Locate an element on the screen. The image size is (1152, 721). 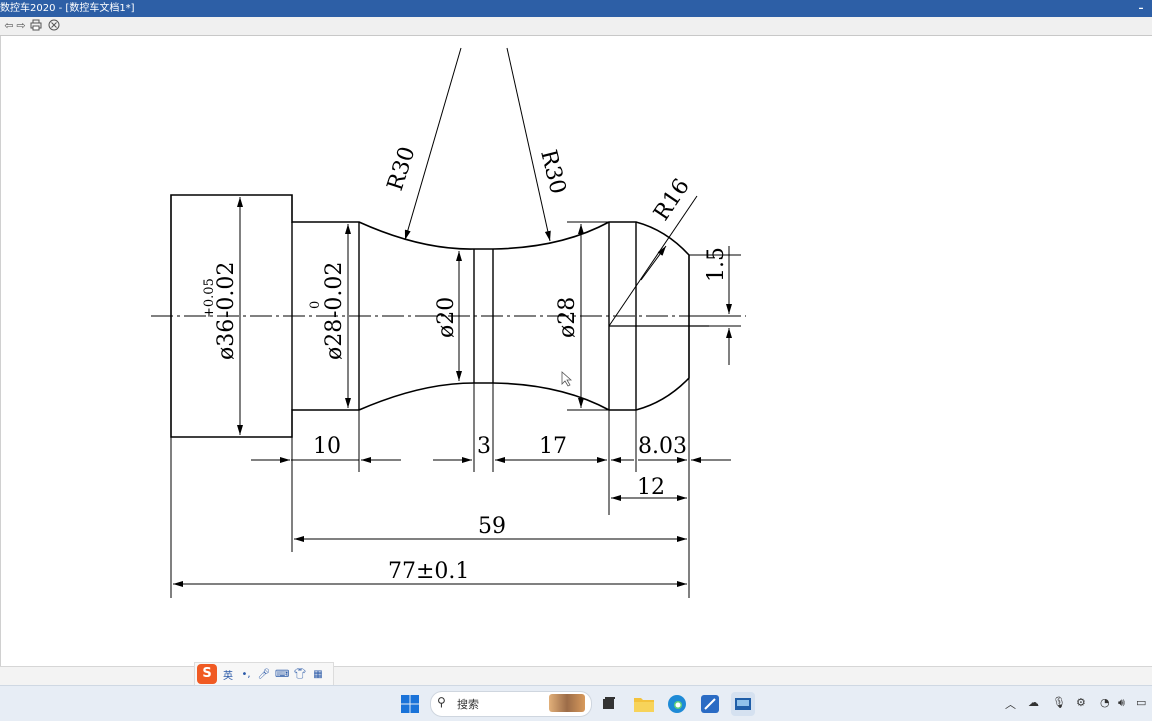
close-doc-icon is located at coordinates (54, 26).